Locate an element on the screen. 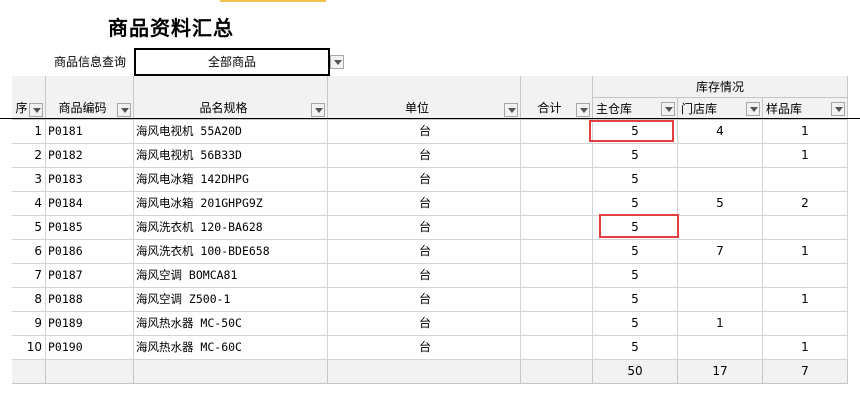  cell-code: P0185 is located at coordinates (90, 228).